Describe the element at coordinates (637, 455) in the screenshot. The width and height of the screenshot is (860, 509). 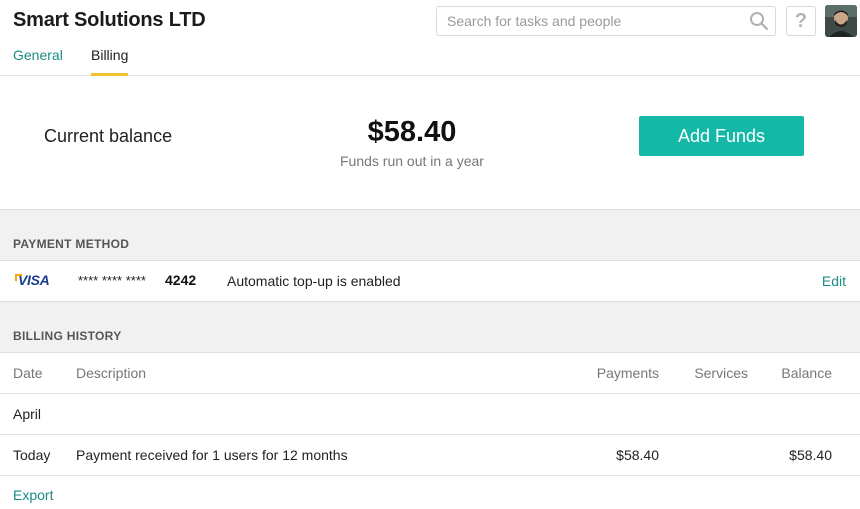
I see `row-payments: $58.40` at that location.